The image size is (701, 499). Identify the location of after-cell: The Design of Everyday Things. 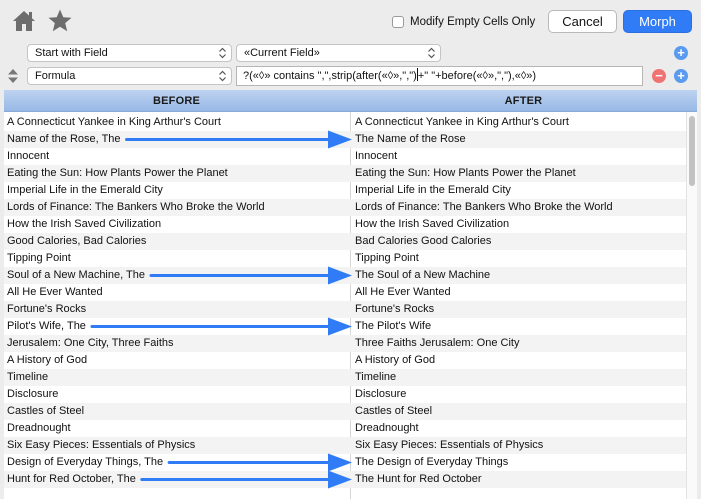
(432, 462).